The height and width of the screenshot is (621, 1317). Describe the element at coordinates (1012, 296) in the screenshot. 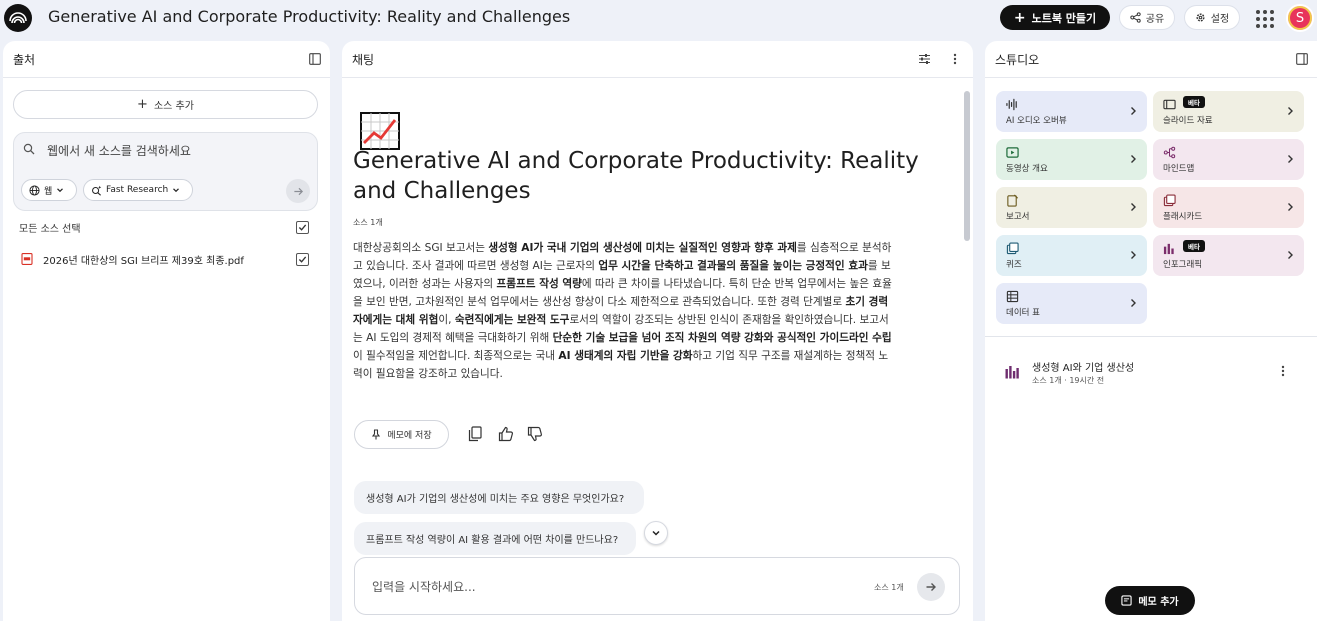

I see `table-icon` at that location.